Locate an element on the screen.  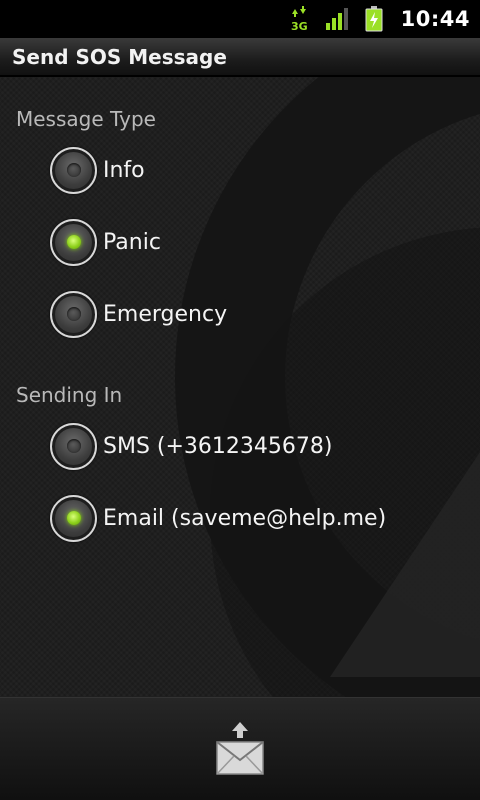
radio-label-email: Email (saveme@help.me) is located at coordinates (245, 518).